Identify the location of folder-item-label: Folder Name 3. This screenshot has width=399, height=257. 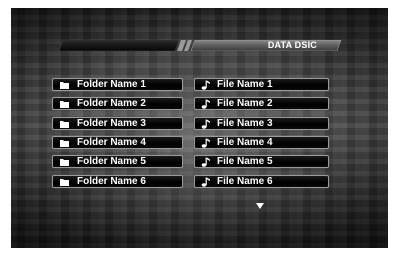
(111, 123).